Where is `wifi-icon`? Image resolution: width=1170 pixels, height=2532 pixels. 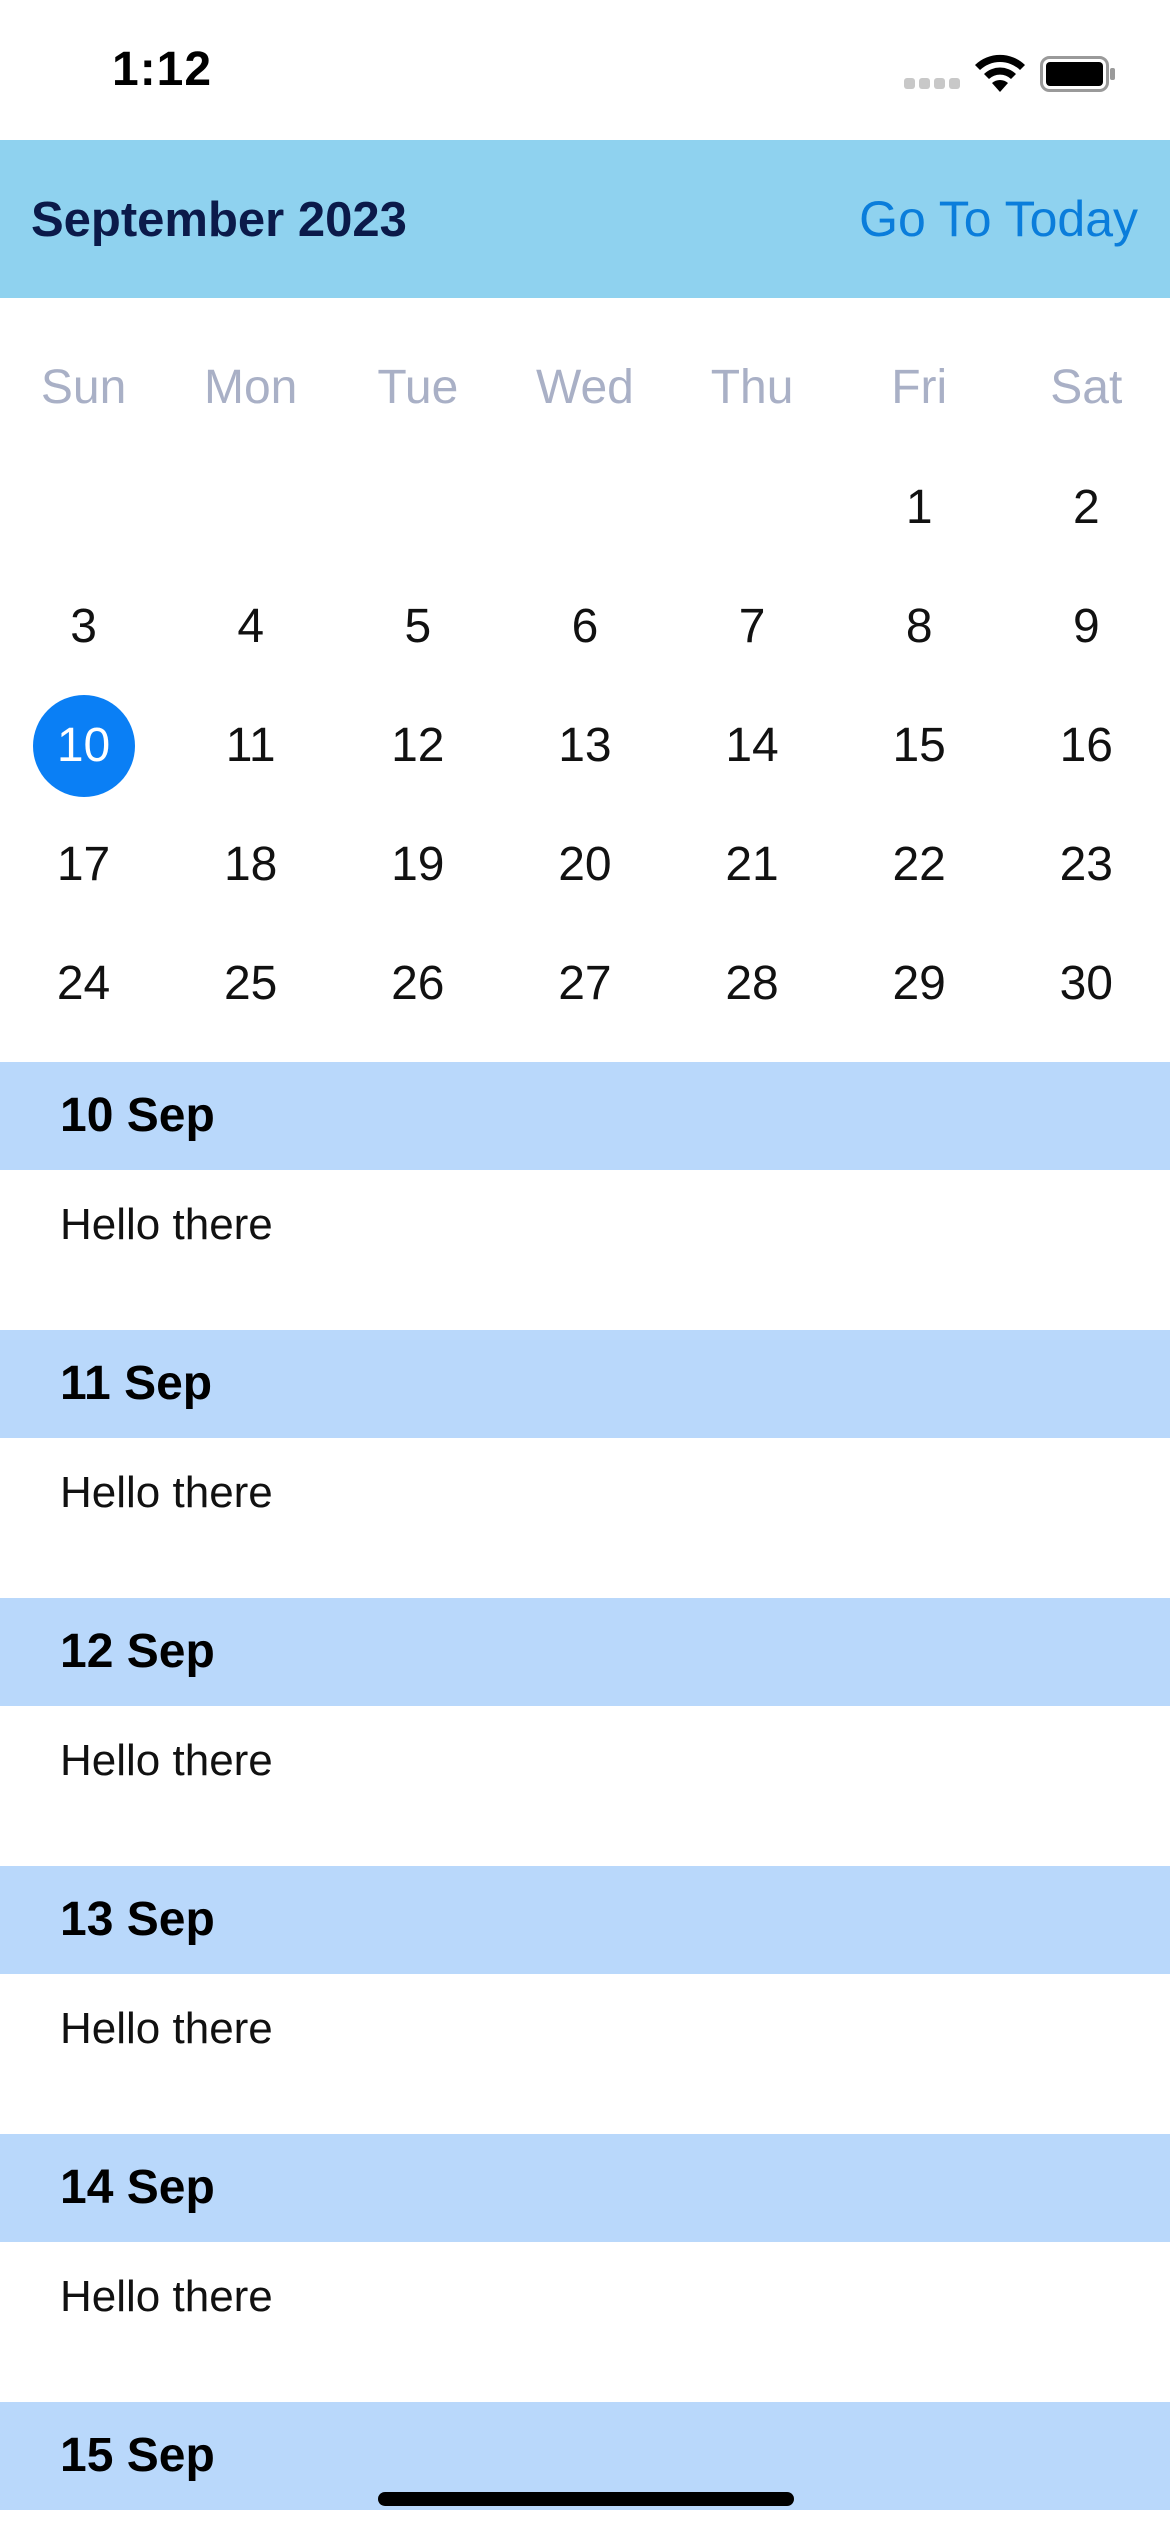 wifi-icon is located at coordinates (1000, 73).